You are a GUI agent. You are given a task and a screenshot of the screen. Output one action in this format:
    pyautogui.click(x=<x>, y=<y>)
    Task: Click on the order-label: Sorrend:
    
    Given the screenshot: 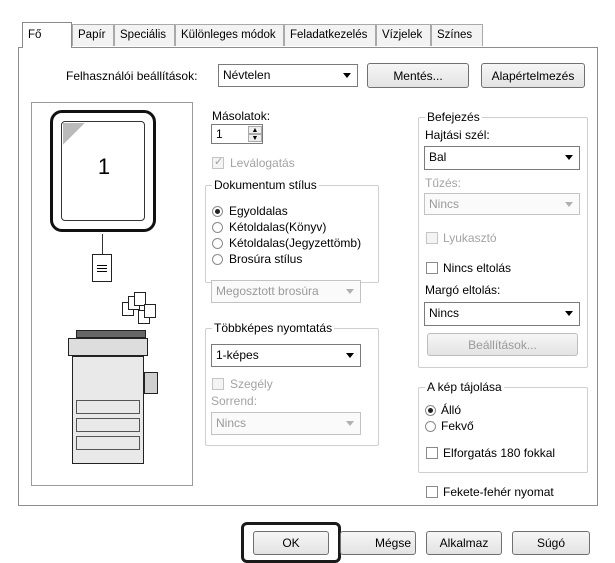 What is the action you would take?
    pyautogui.click(x=234, y=401)
    